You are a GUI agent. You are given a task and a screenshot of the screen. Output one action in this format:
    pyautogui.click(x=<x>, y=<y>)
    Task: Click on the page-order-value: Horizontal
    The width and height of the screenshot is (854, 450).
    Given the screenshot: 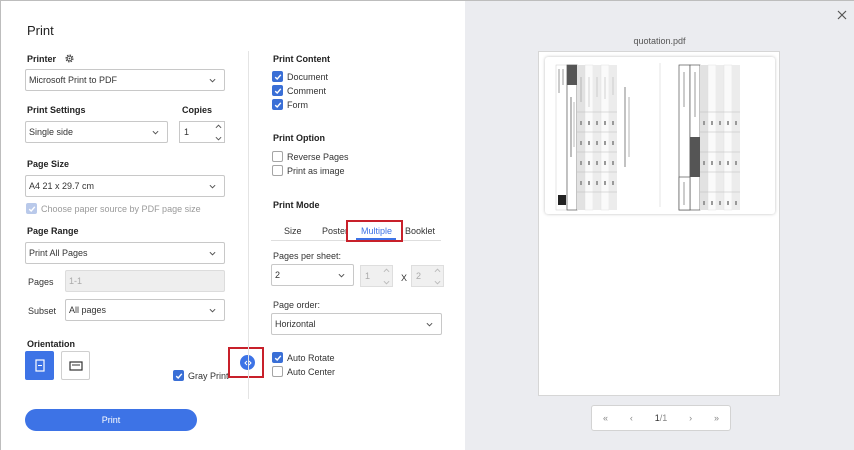 What is the action you would take?
    pyautogui.click(x=295, y=324)
    